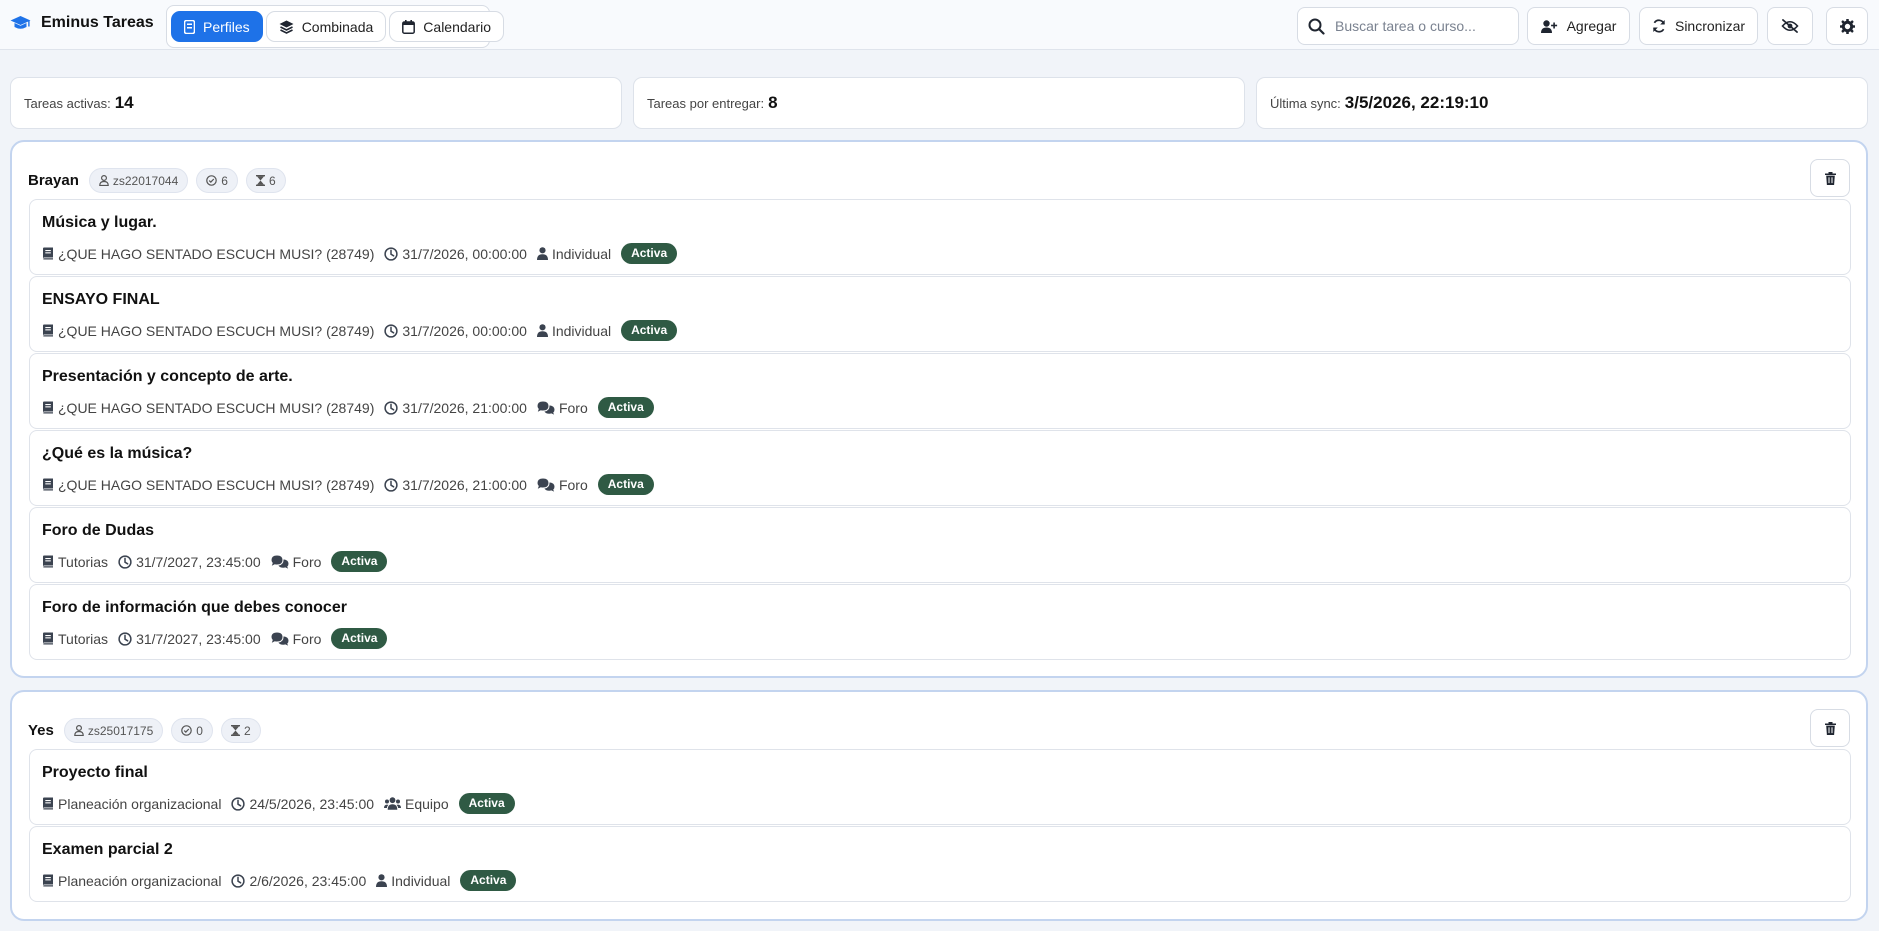 Image resolution: width=1879 pixels, height=931 pixels. I want to click on tab-label: Combinada, so click(337, 26).